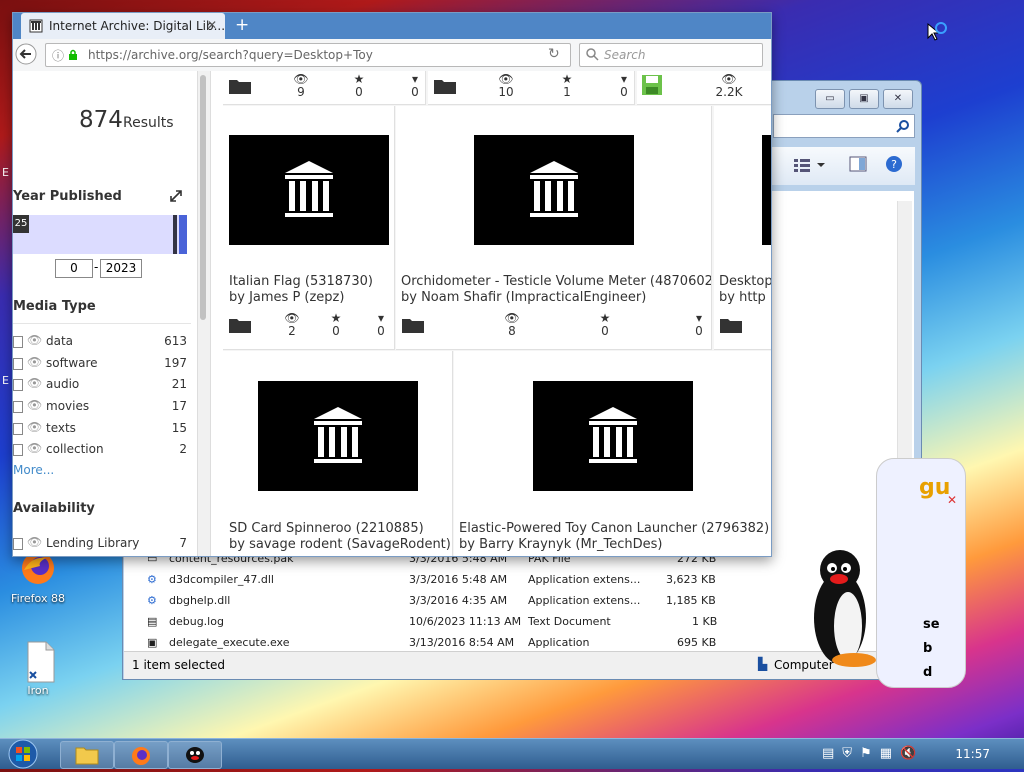 This screenshot has height=772, width=1024. I want to click on minimize-button: ▭, so click(830, 99).